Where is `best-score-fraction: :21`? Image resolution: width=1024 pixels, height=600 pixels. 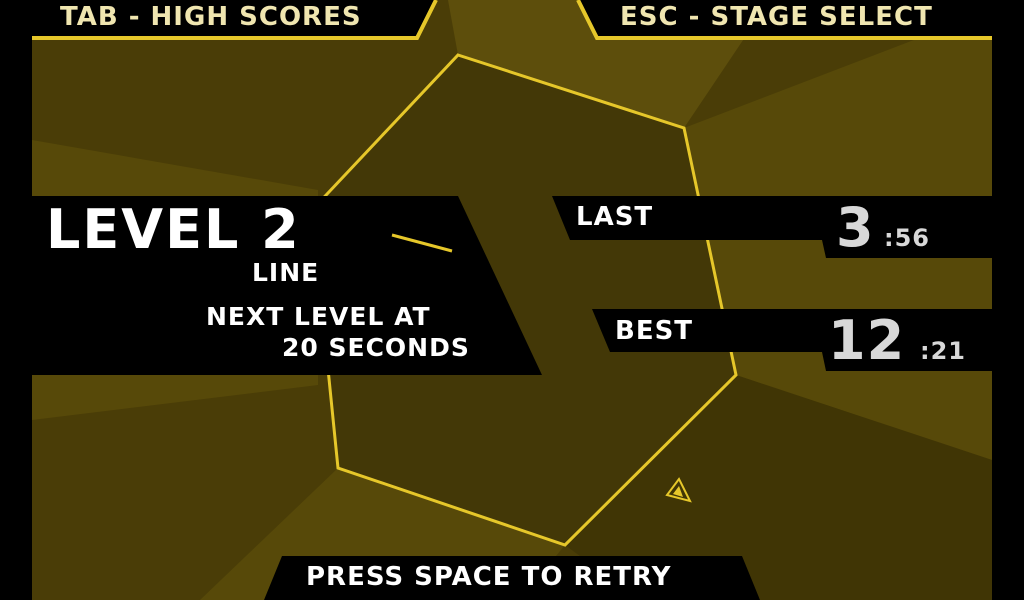 best-score-fraction: :21 is located at coordinates (943, 351).